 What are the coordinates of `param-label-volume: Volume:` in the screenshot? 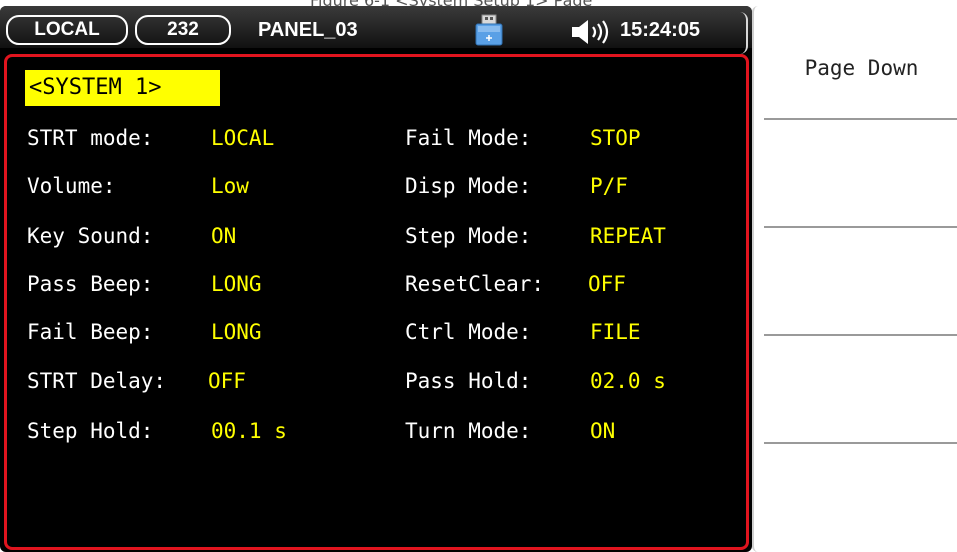 It's located at (71, 186).